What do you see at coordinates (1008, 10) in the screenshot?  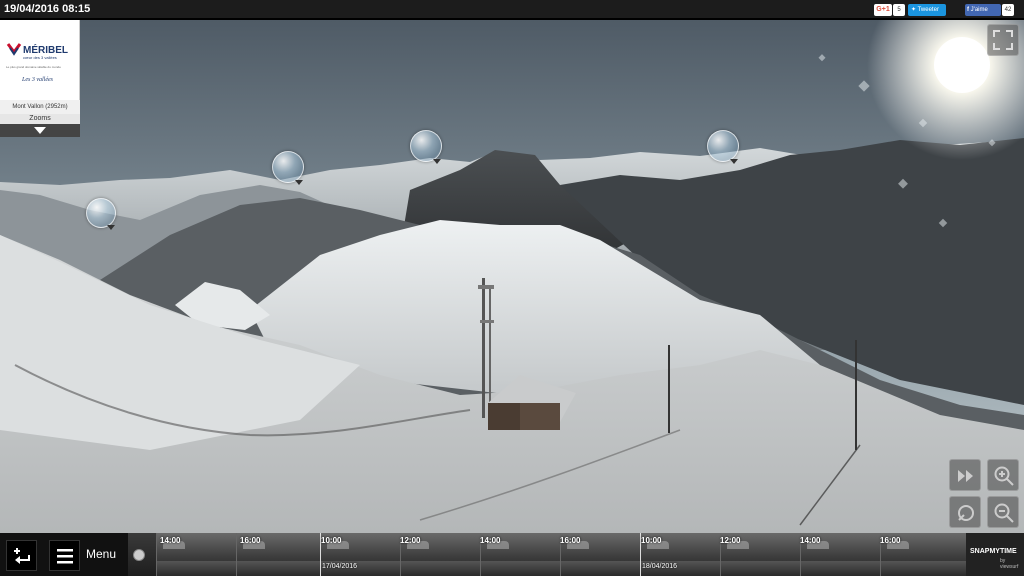 I see `facebook-count: 42` at bounding box center [1008, 10].